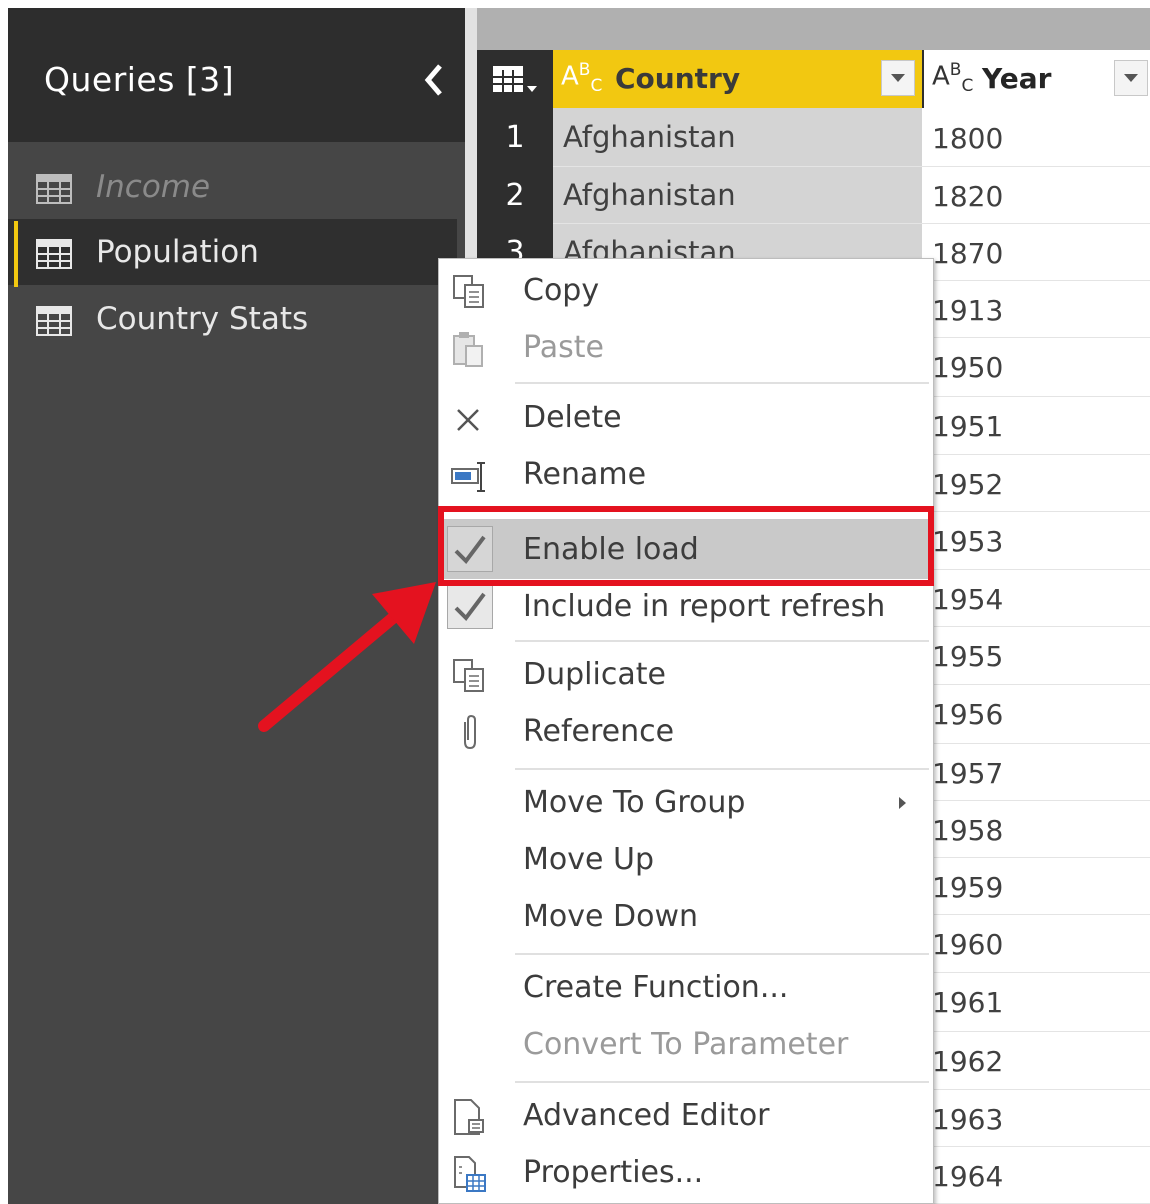  I want to click on copy-icon, so click(468, 291).